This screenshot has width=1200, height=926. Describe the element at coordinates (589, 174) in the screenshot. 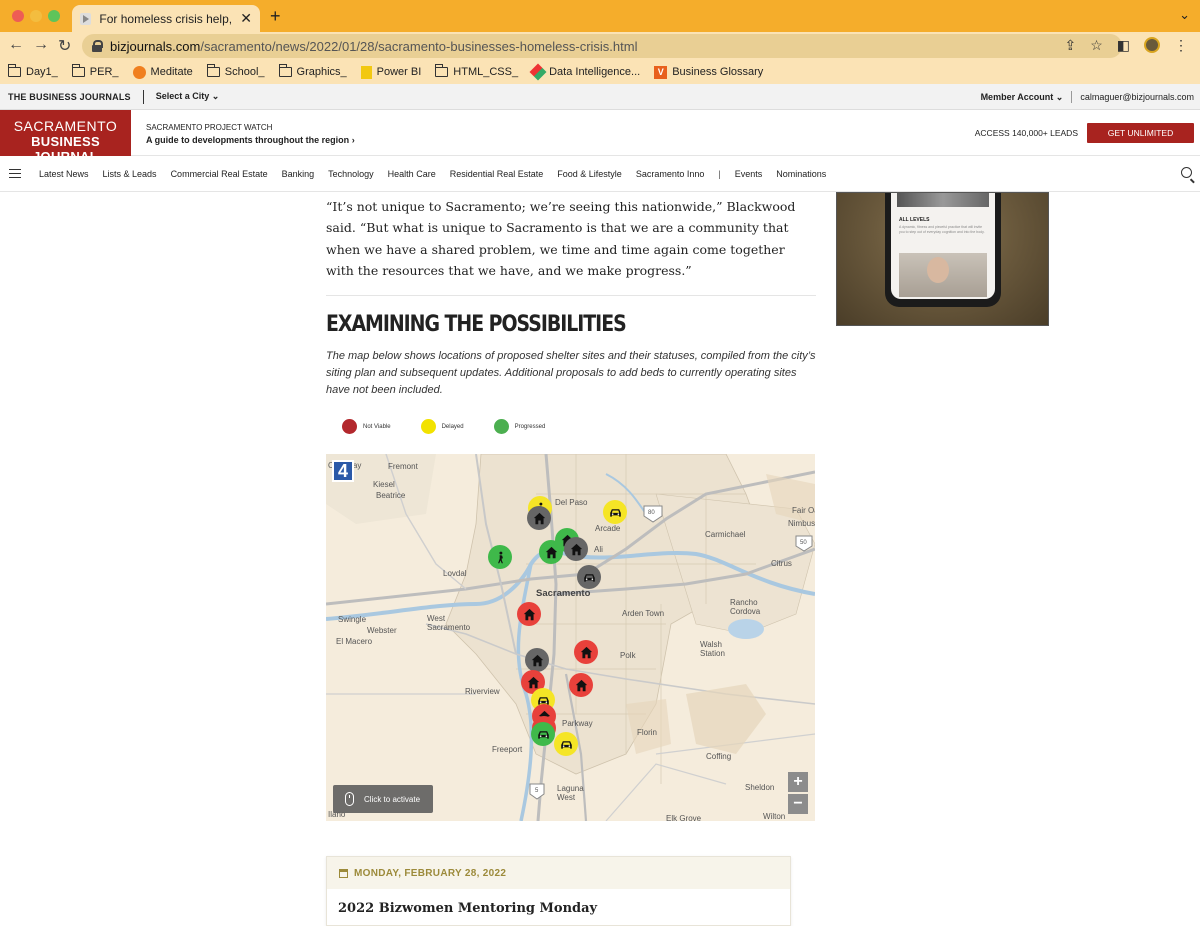

I see `nav-item: Food & Lifestyle` at that location.